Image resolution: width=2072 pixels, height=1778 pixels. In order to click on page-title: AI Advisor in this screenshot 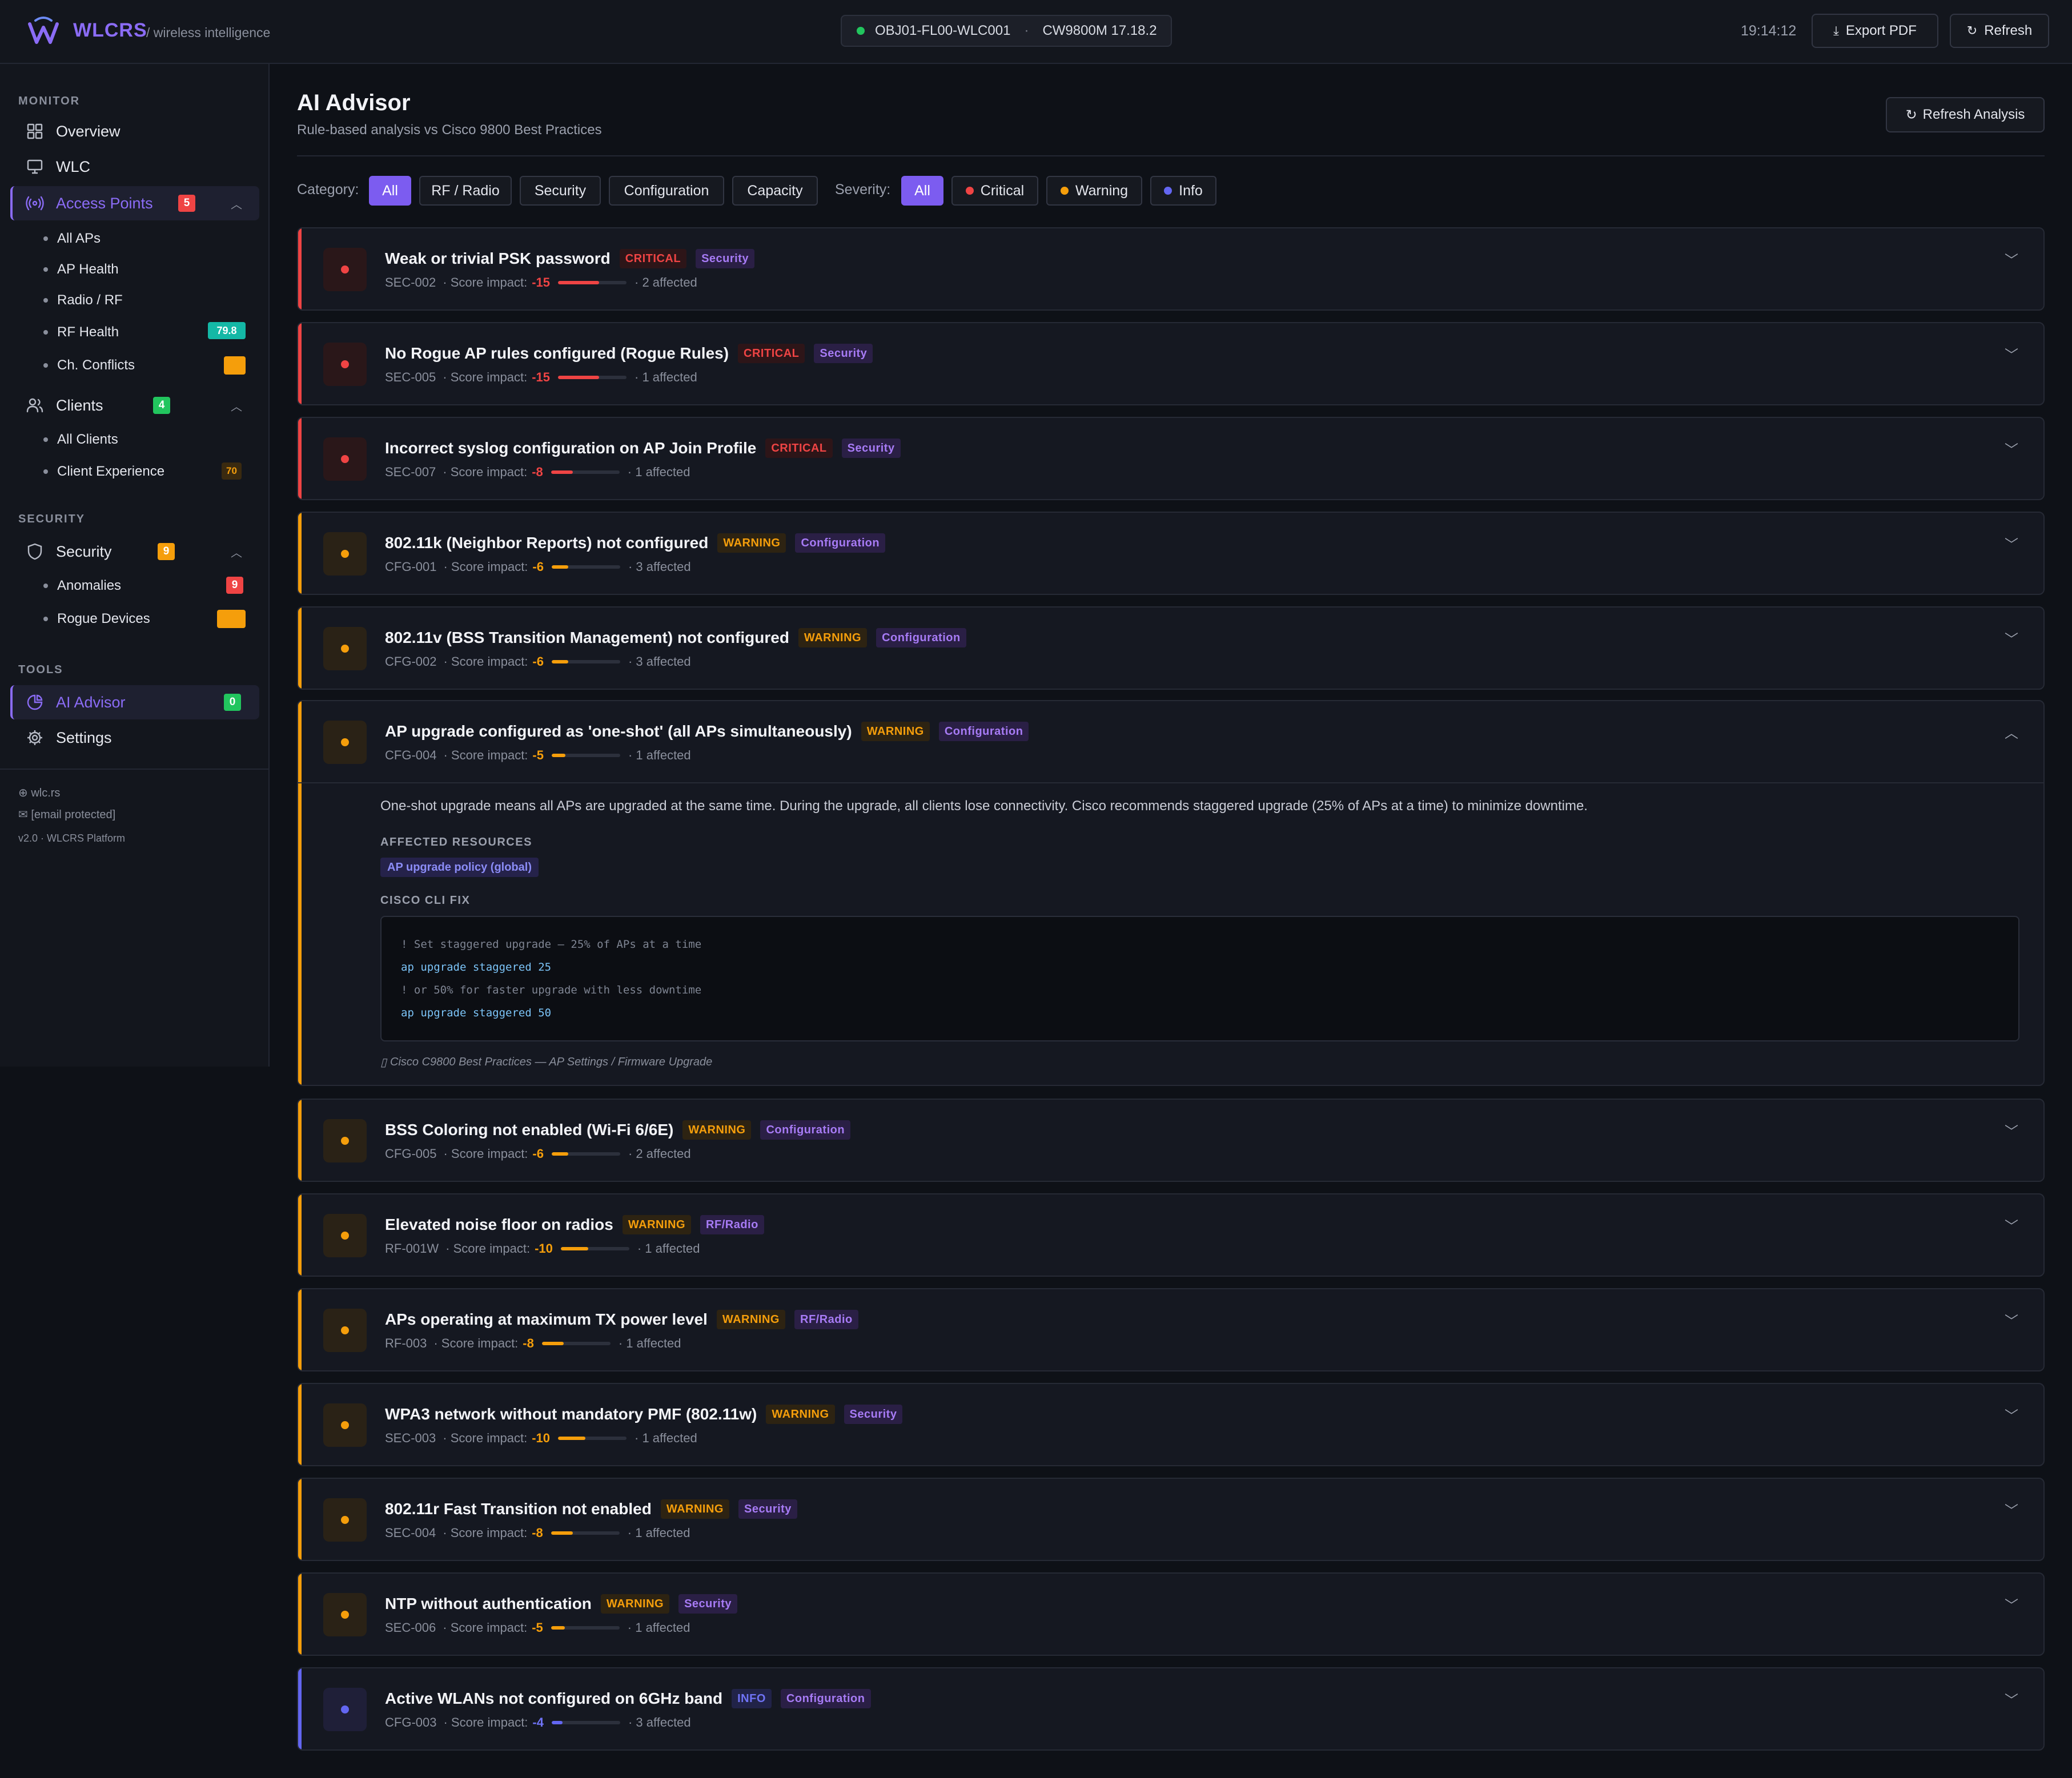, I will do `click(354, 103)`.